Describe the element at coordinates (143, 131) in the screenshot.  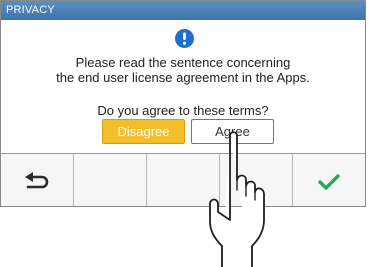
I see `disagree-button: Disagree` at that location.